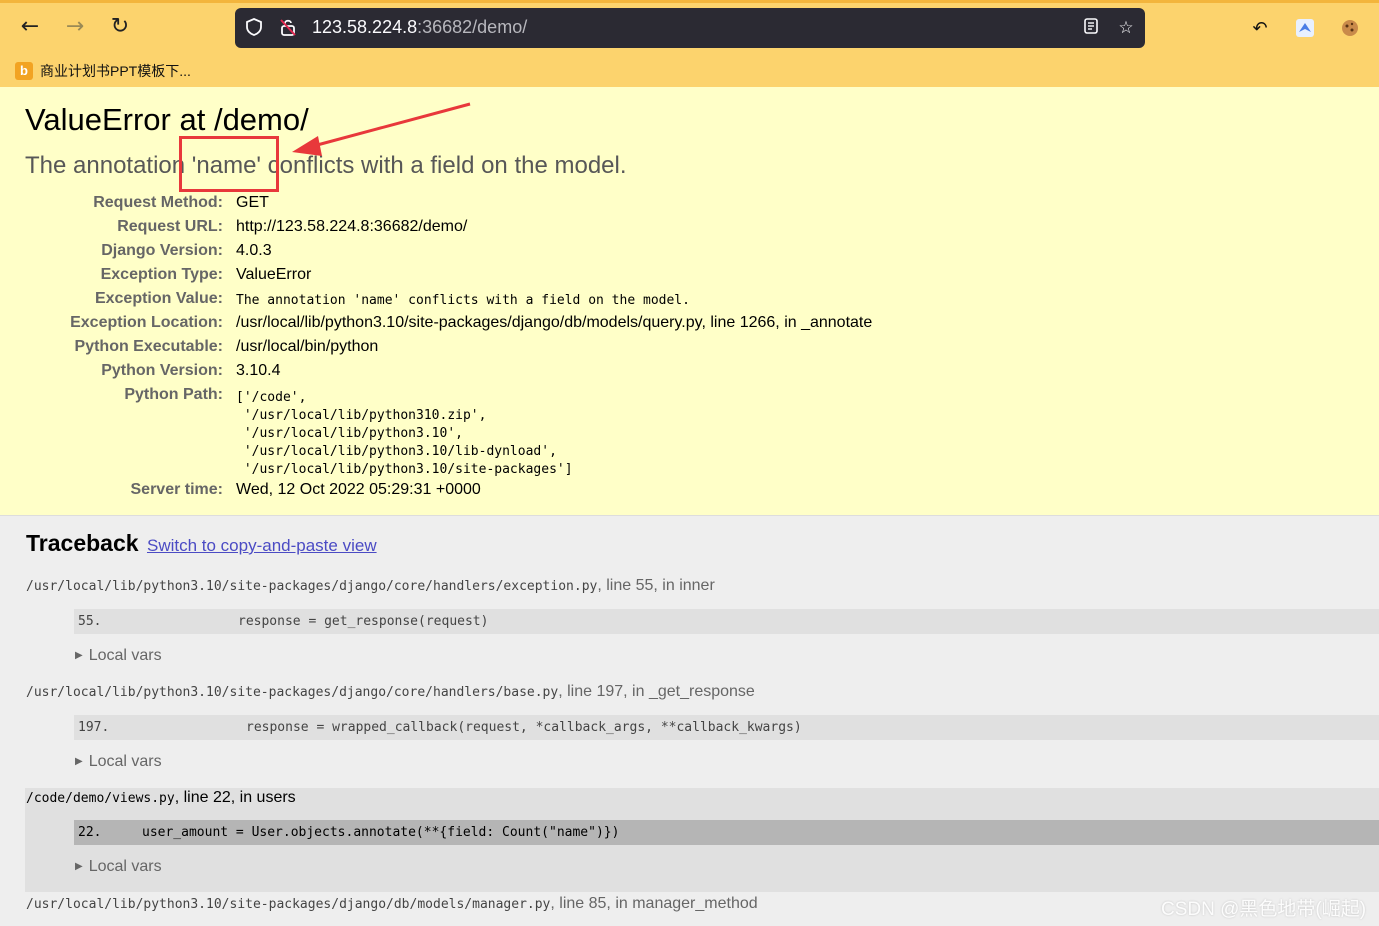 The image size is (1379, 926). Describe the element at coordinates (90, 832) in the screenshot. I see `line-number: 22.` at that location.